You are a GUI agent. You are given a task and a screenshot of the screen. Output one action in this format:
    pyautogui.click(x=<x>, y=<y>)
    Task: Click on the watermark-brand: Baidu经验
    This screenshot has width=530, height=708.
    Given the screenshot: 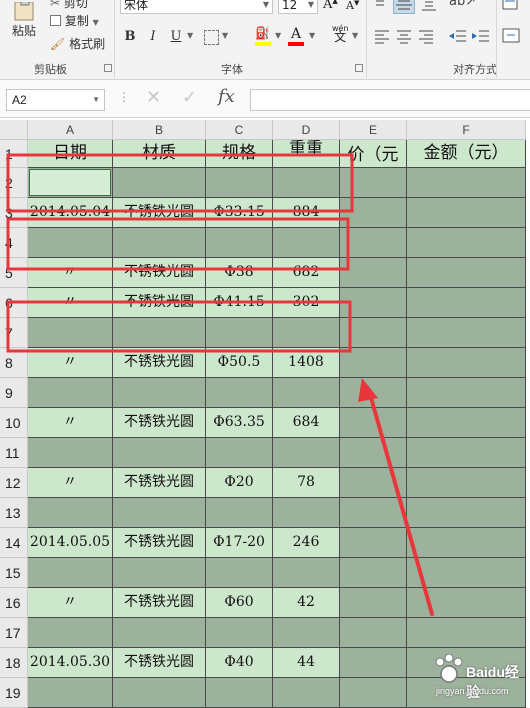 What is the action you would take?
    pyautogui.click(x=492, y=682)
    